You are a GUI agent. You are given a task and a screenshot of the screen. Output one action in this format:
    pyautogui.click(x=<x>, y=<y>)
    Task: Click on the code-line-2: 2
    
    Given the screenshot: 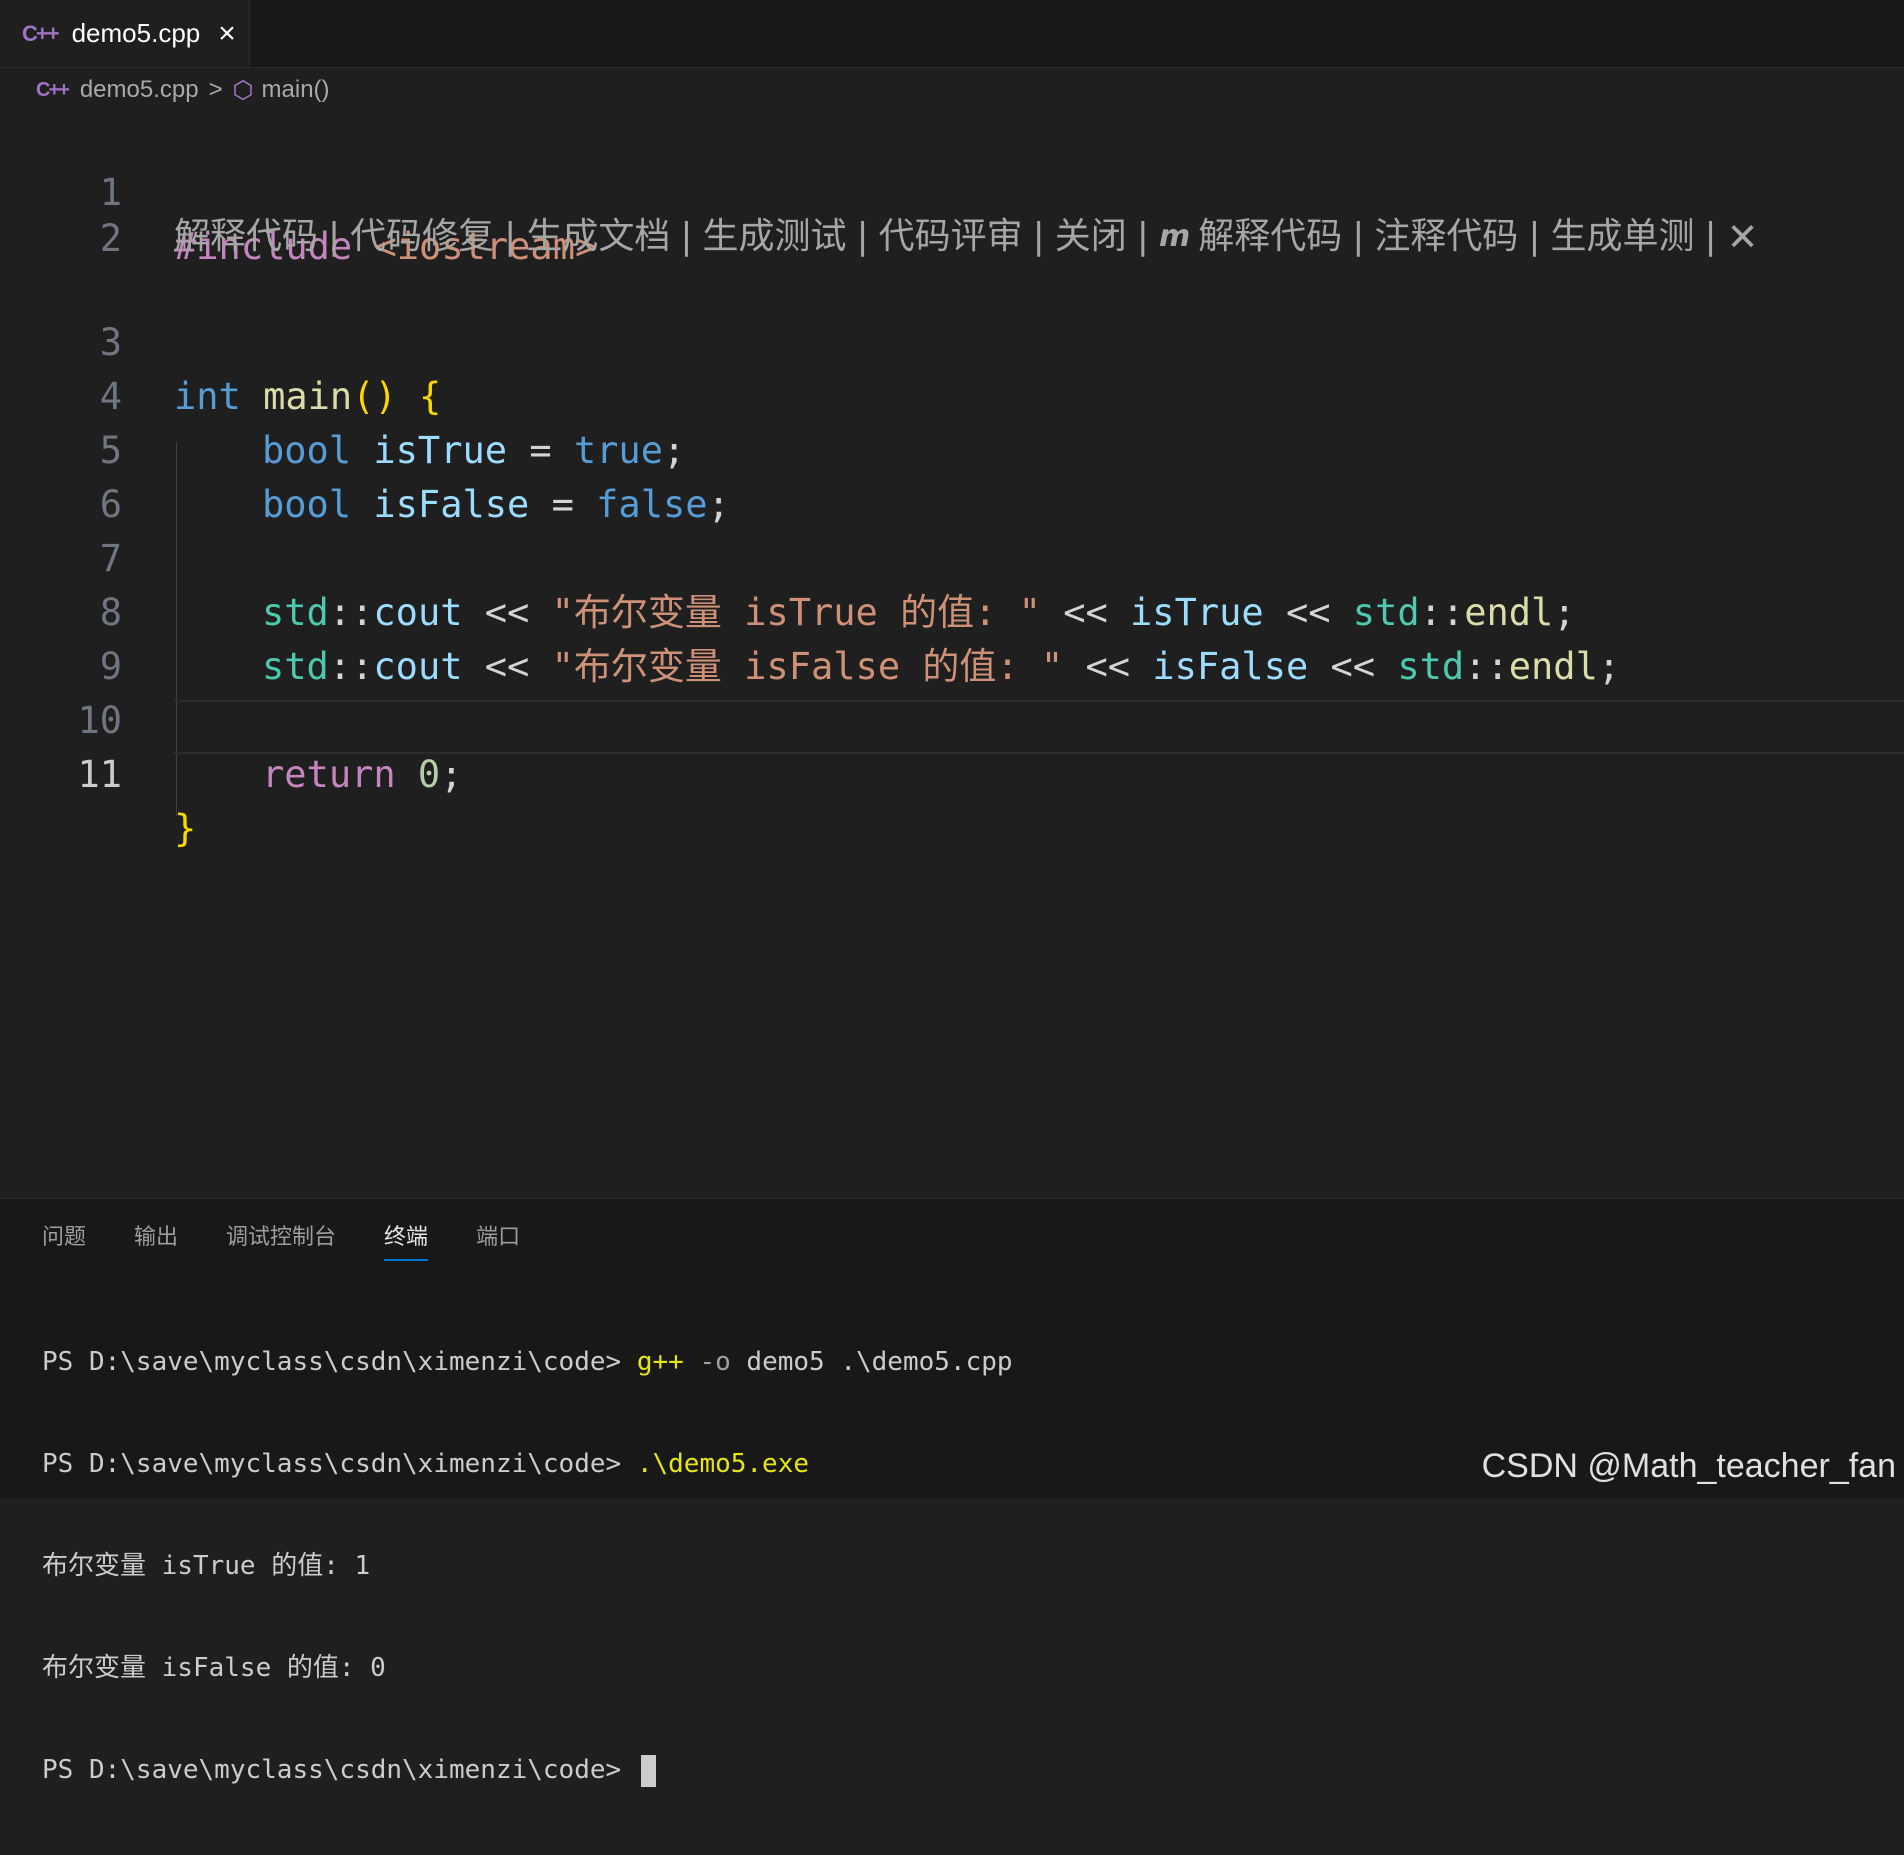 What is the action you would take?
    pyautogui.click(x=952, y=209)
    